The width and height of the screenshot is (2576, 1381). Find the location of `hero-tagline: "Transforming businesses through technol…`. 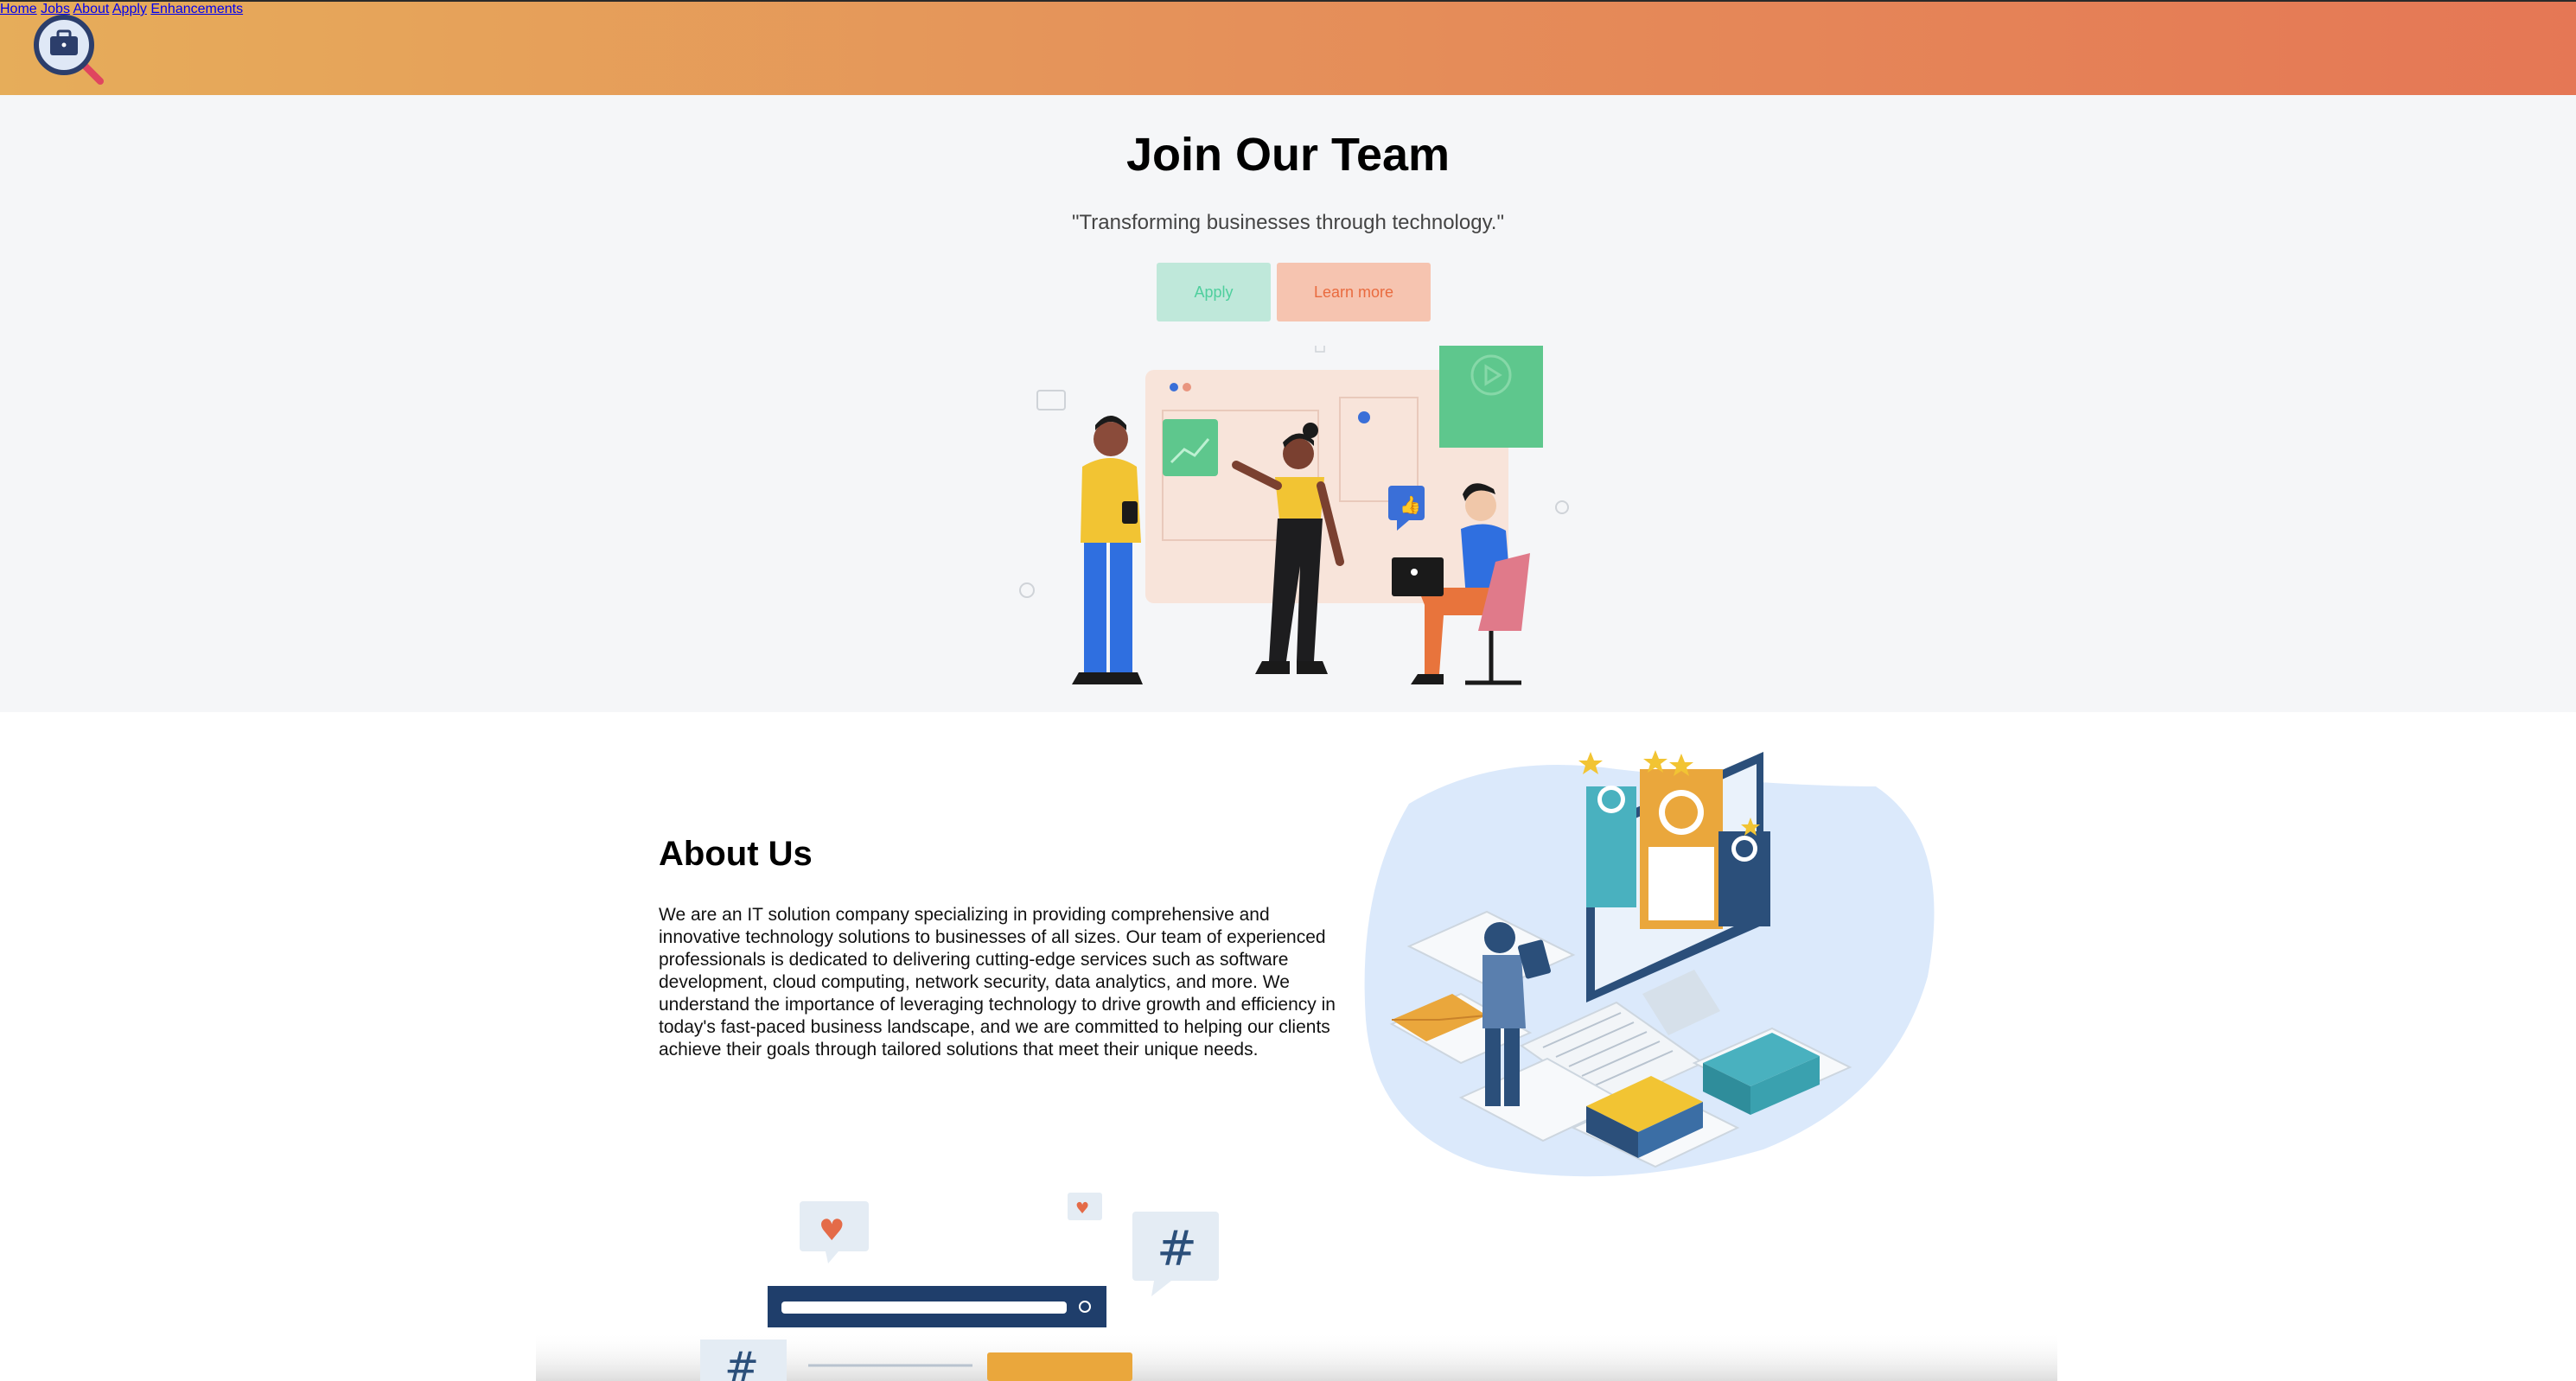

hero-tagline: "Transforming businesses through technol… is located at coordinates (1288, 222).